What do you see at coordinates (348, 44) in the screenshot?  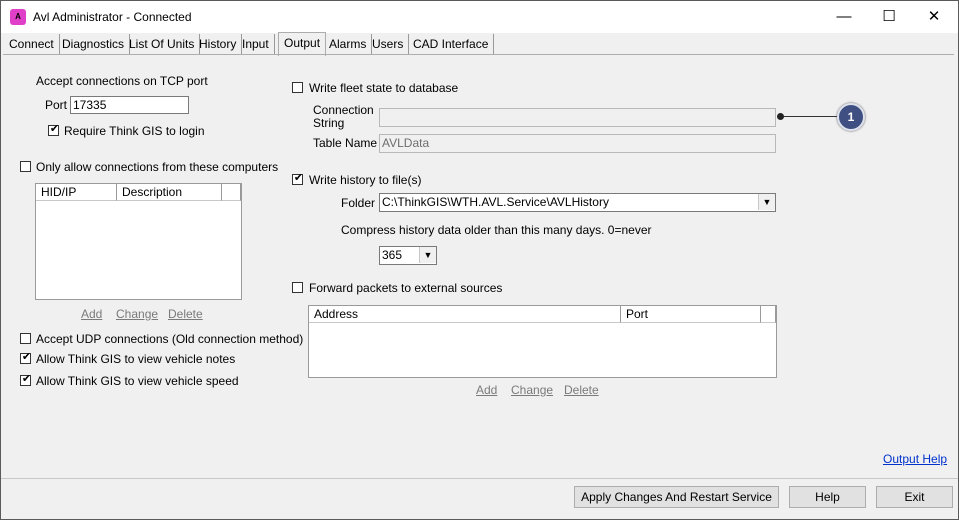 I see `tab-alarms: Alarms` at bounding box center [348, 44].